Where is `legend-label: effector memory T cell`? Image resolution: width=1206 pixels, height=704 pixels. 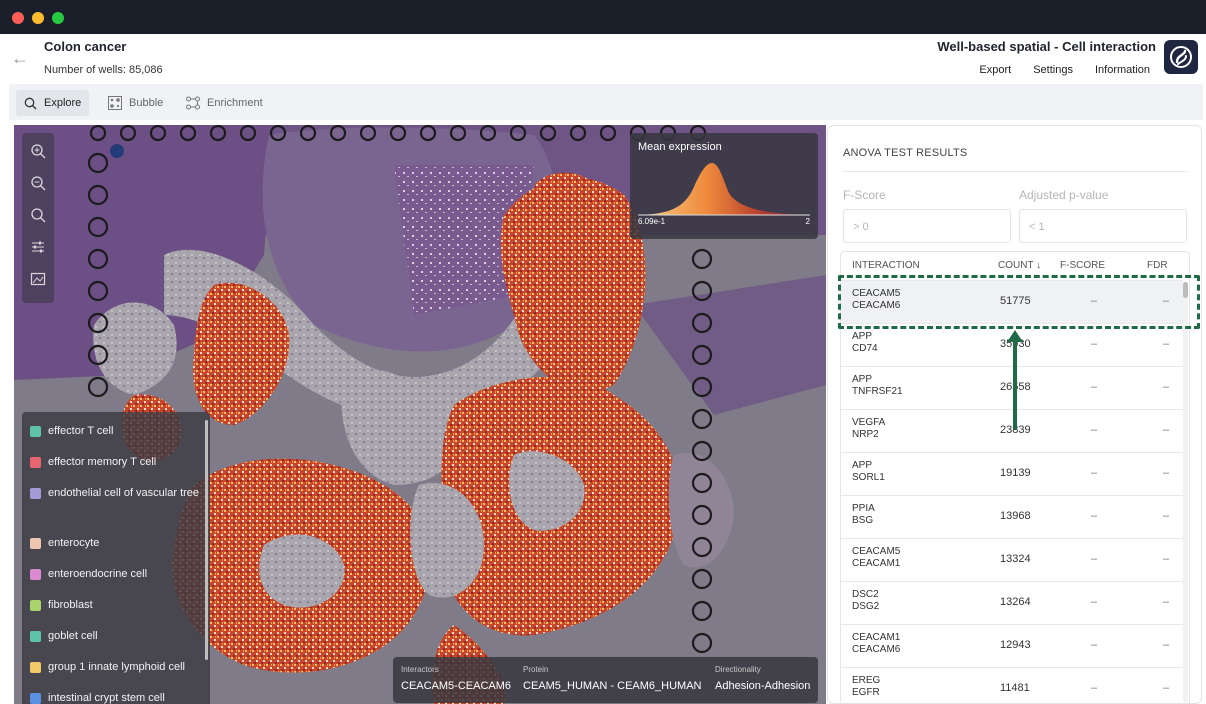
legend-label: effector memory T cell is located at coordinates (102, 462).